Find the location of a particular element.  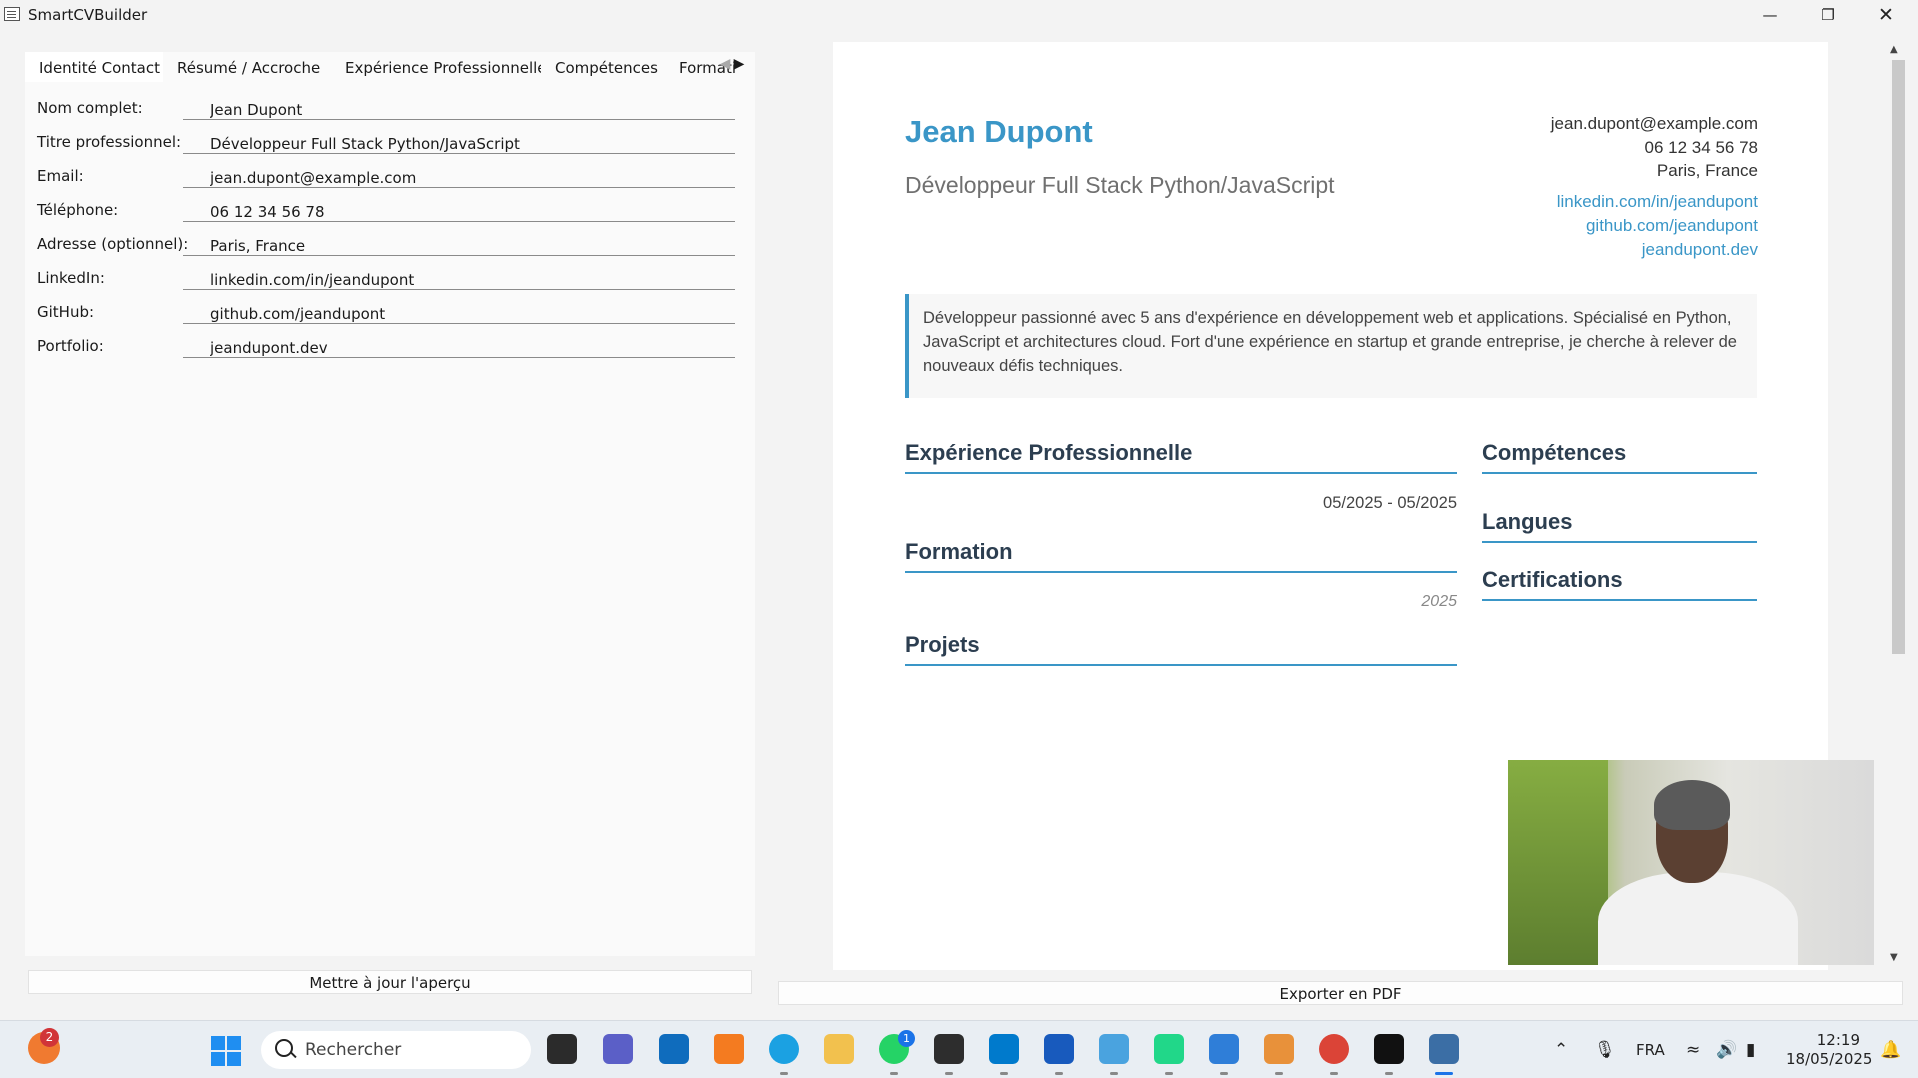

chevron-up-icon: ⌃ is located at coordinates (1561, 1050).